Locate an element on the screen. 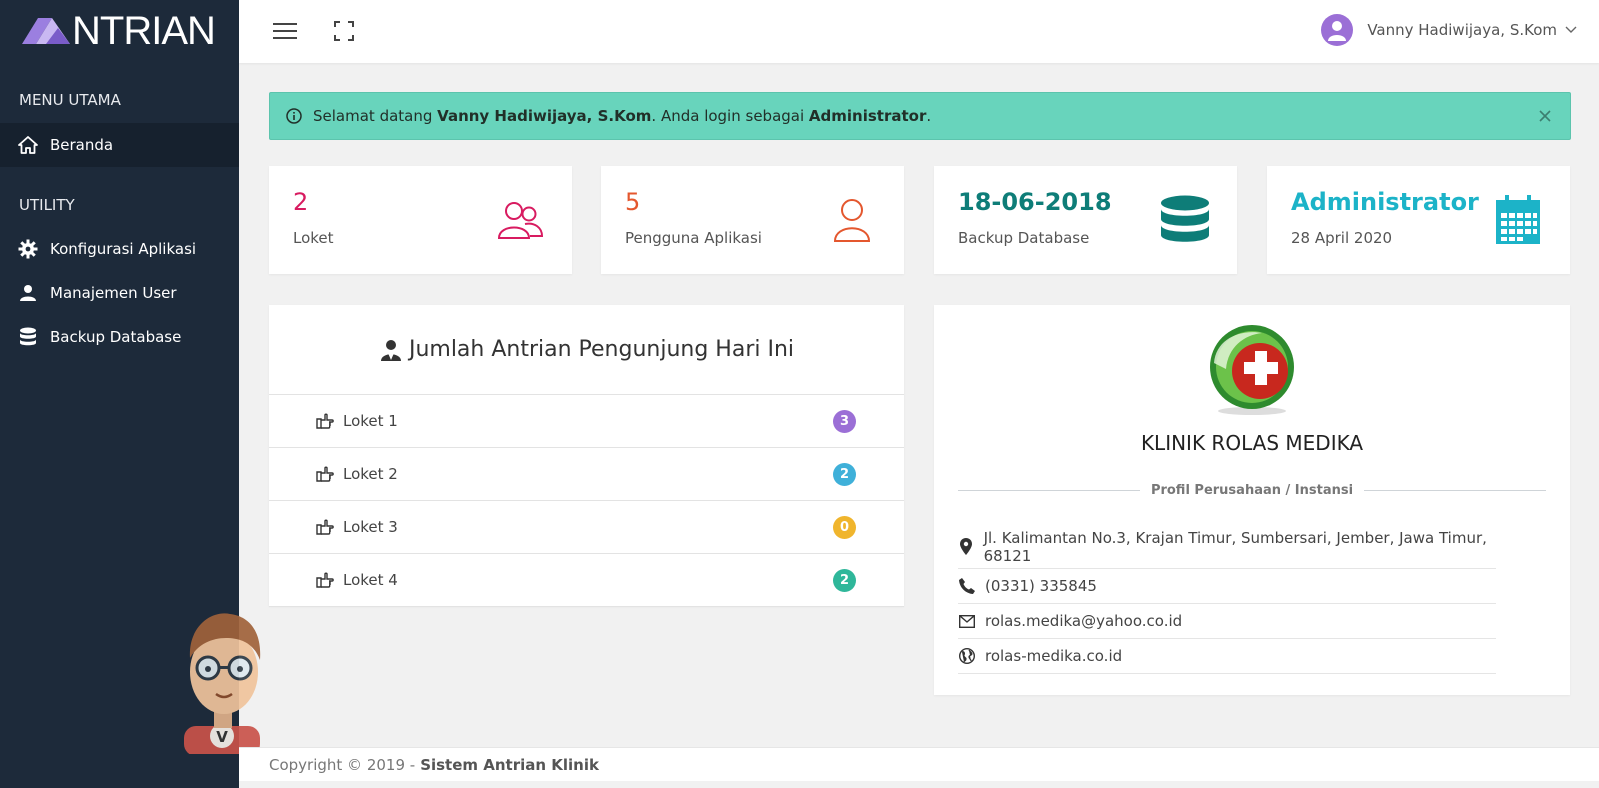  chevron-down-icon is located at coordinates (1571, 29).